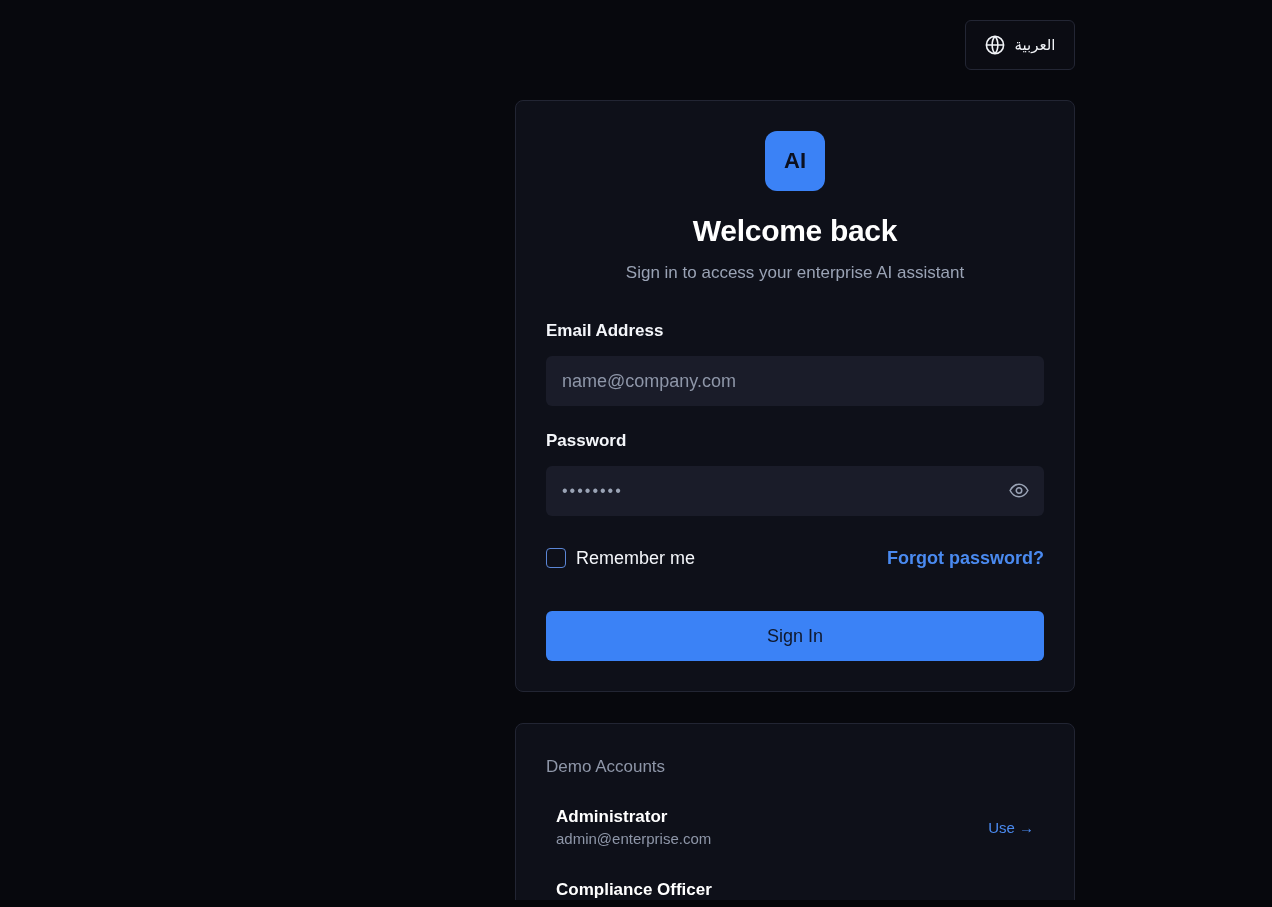 The height and width of the screenshot is (907, 1272). Describe the element at coordinates (795, 273) in the screenshot. I see `subtitle-text: Sign in to access your enterprise AI assistant` at that location.